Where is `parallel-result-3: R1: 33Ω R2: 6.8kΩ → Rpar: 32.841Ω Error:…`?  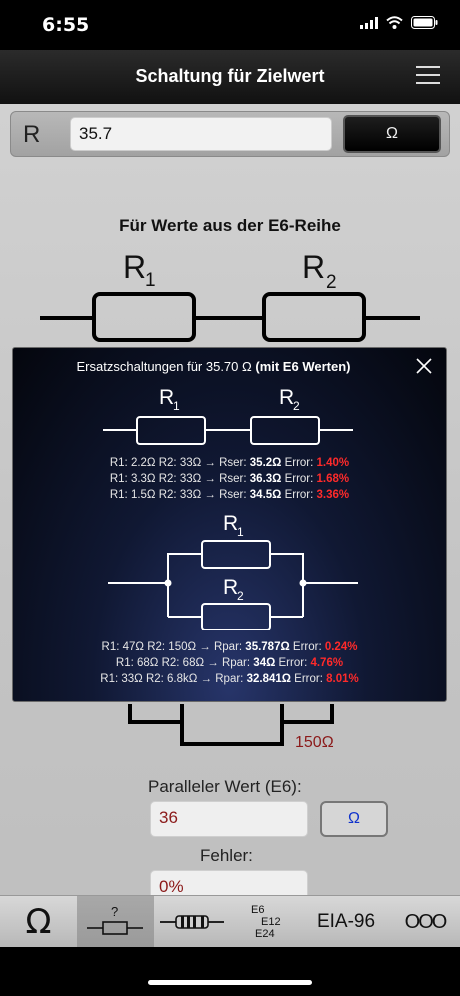 parallel-result-3: R1: 33Ω R2: 6.8kΩ → Rpar: 32.841Ω Error:… is located at coordinates (229, 679).